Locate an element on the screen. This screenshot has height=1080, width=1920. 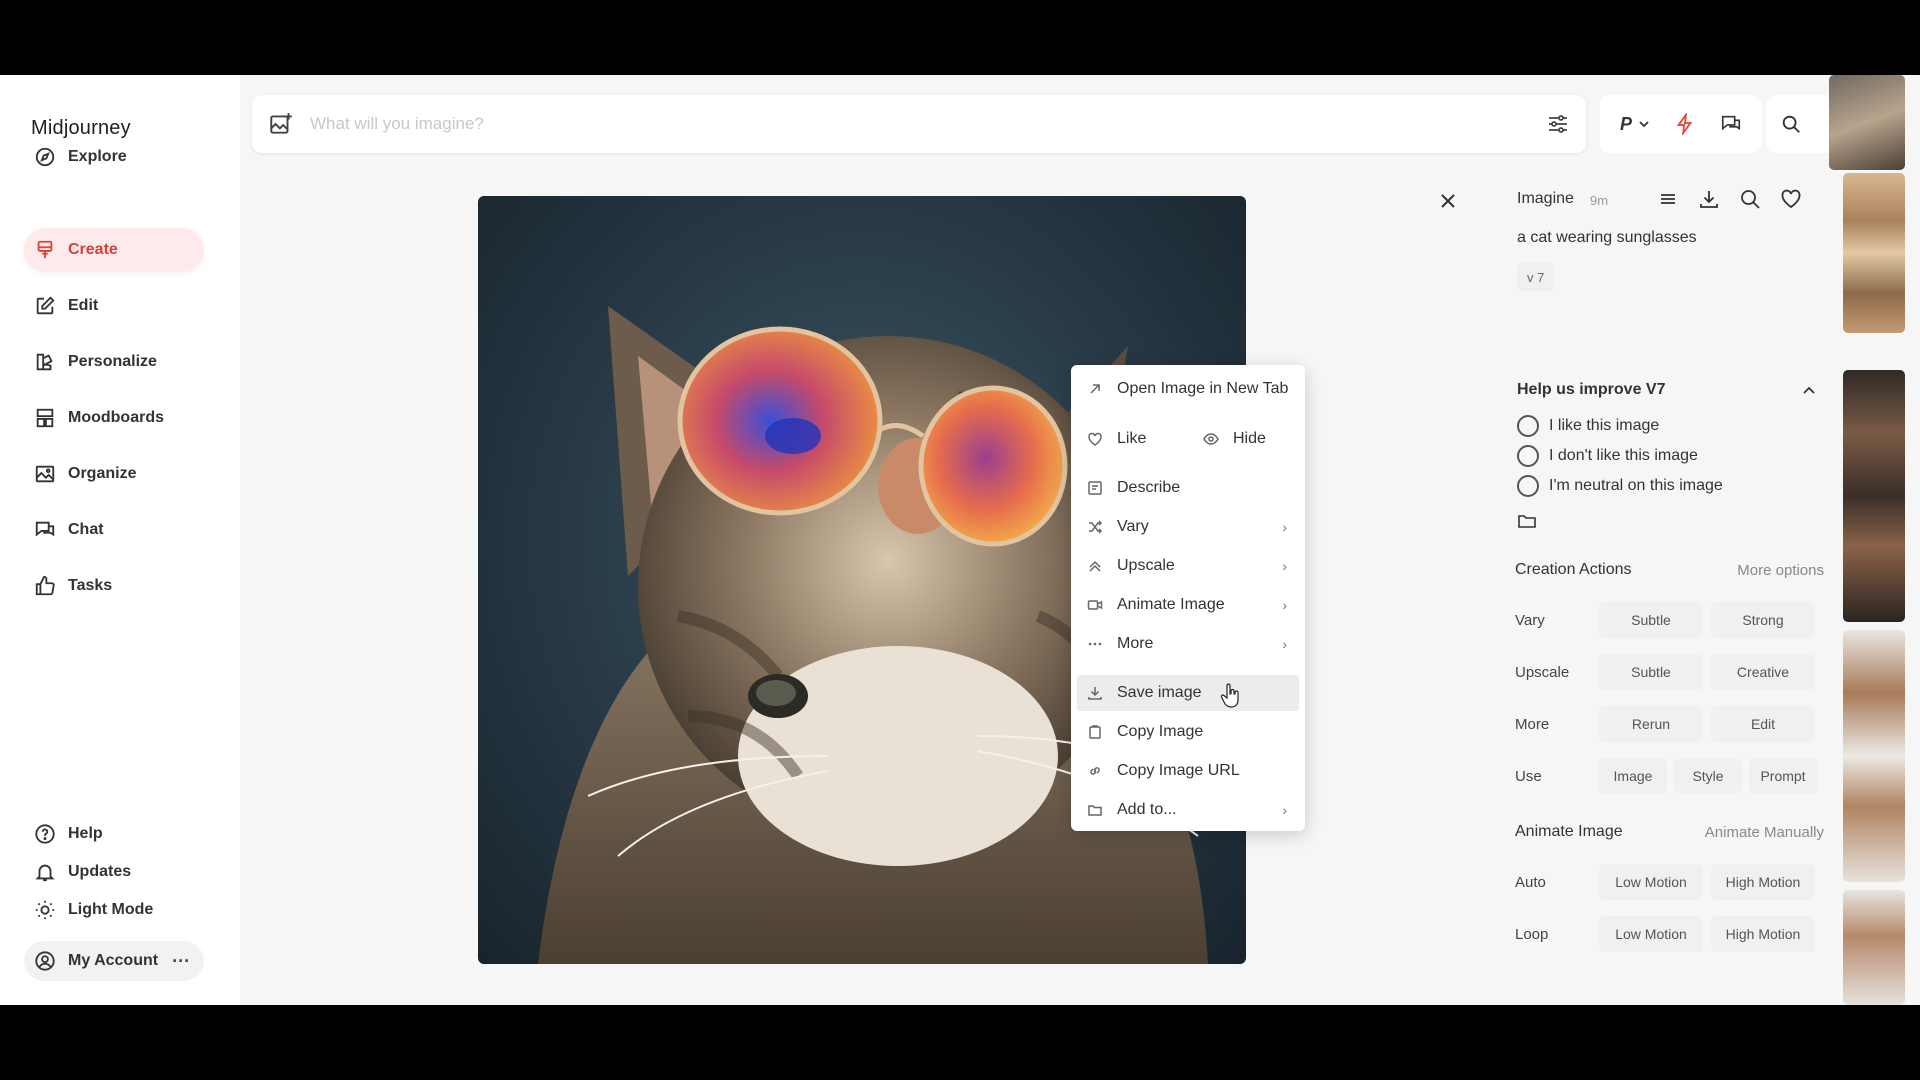
version-badge: v 7 is located at coordinates (1536, 277).